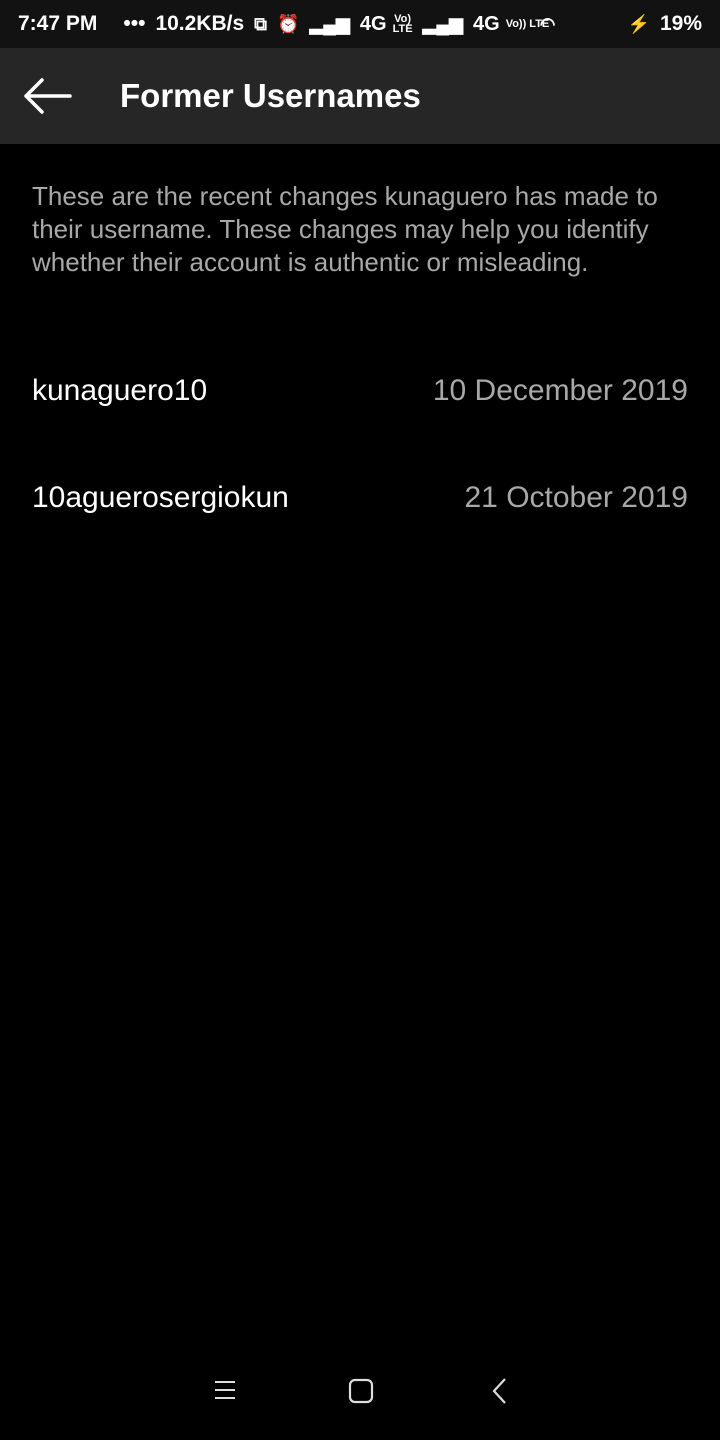  What do you see at coordinates (560, 390) in the screenshot?
I see `change-date: 10 December 2019` at bounding box center [560, 390].